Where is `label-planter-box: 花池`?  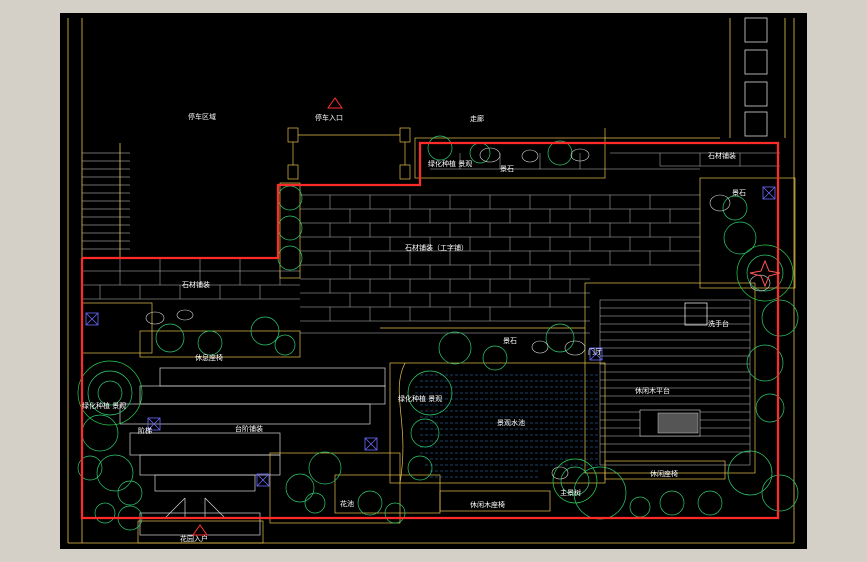
label-planter-box: 花池 is located at coordinates (347, 503).